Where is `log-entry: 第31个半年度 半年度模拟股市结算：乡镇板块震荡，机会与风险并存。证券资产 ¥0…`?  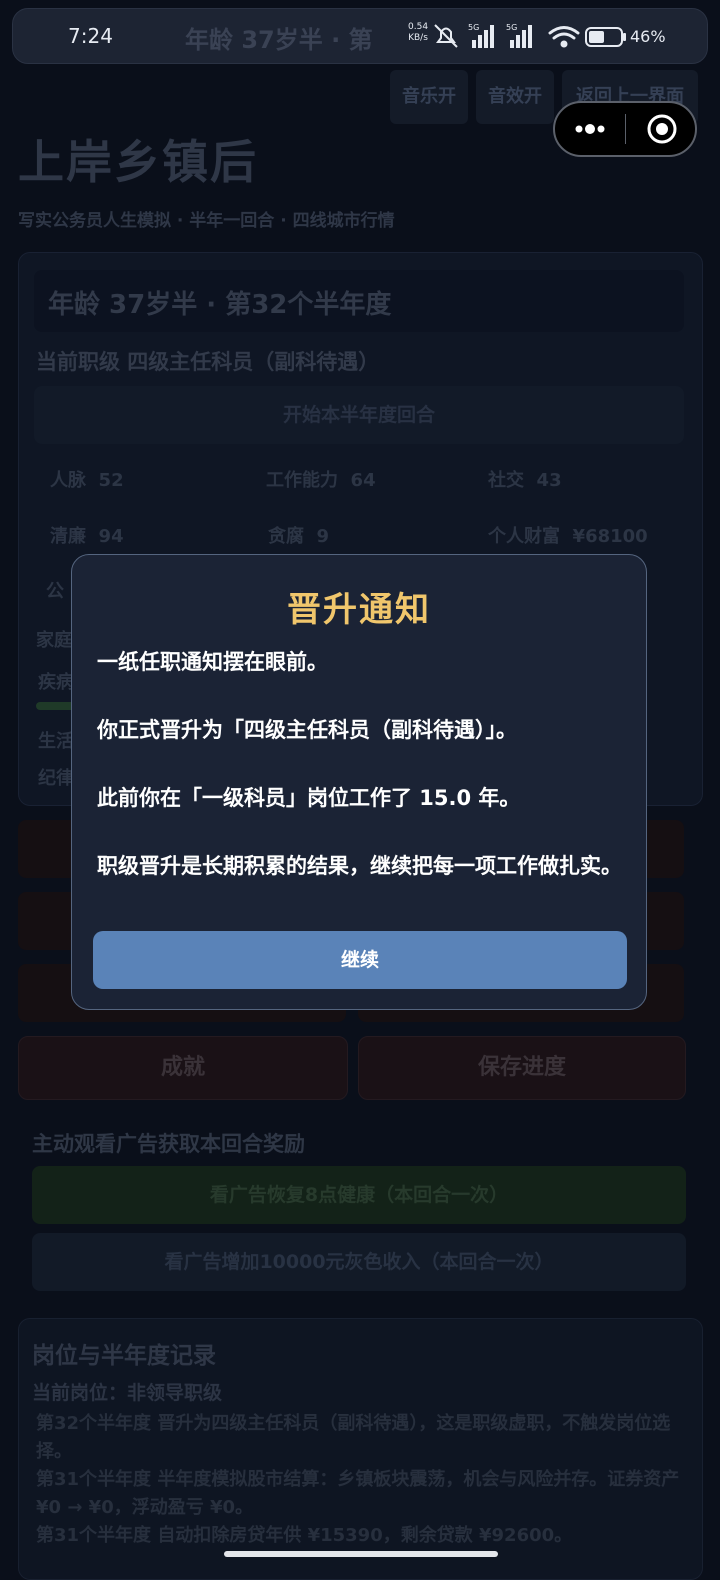 log-entry: 第31个半年度 半年度模拟股市结算：乡镇板块震荡，机会与风险并存。证券资产 ¥0… is located at coordinates (358, 1493).